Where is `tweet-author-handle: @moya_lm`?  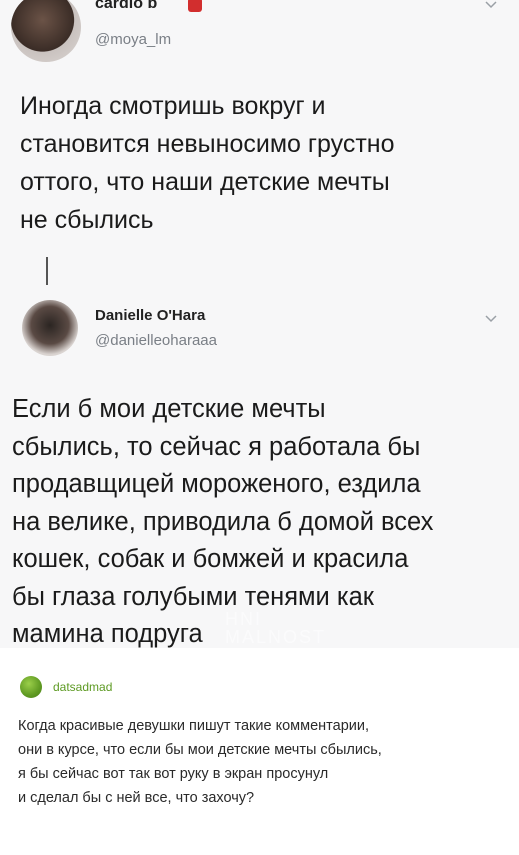 tweet-author-handle: @moya_lm is located at coordinates (133, 39).